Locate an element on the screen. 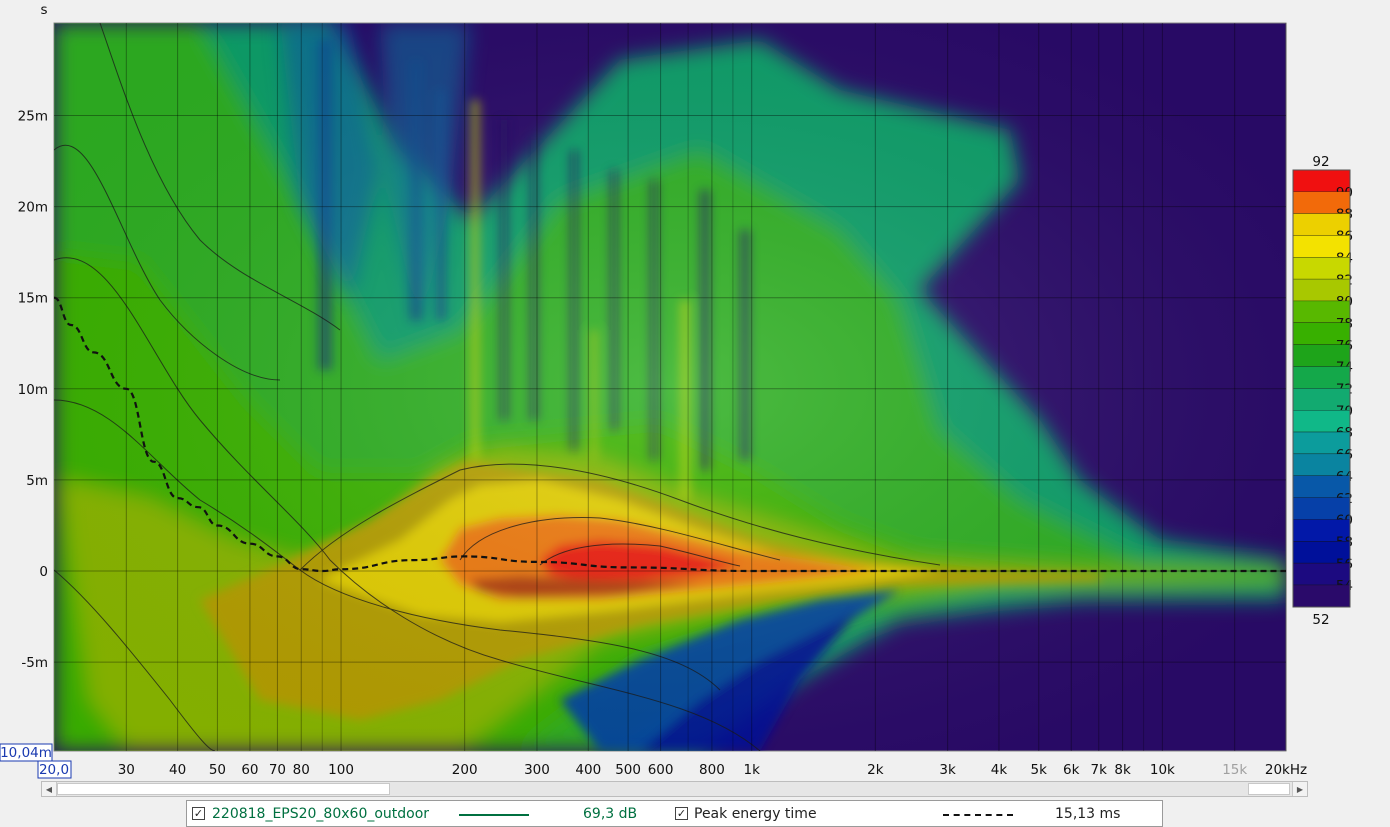 The width and height of the screenshot is (1390, 827). x-tick-label: 20kHz is located at coordinates (1286, 770).